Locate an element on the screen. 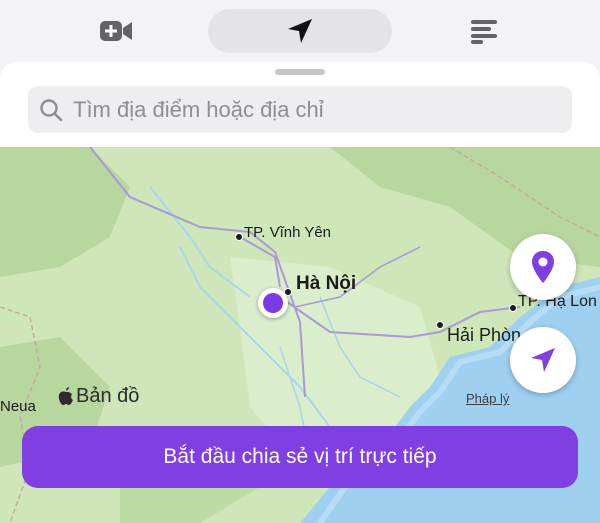 This screenshot has width=600, height=523. search-input is located at coordinates (313, 109).